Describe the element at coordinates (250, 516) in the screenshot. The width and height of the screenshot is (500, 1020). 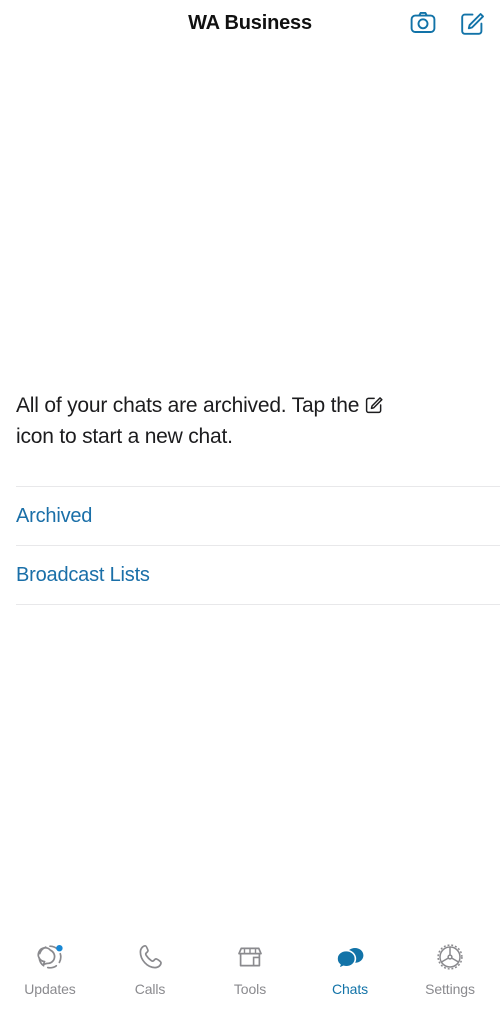
I see `list-item-archived: Archived` at that location.